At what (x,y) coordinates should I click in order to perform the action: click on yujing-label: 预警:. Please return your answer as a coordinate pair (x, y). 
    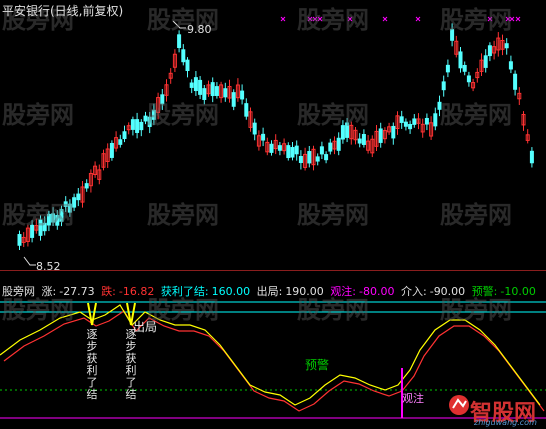
    Looking at the image, I should click on (484, 291).